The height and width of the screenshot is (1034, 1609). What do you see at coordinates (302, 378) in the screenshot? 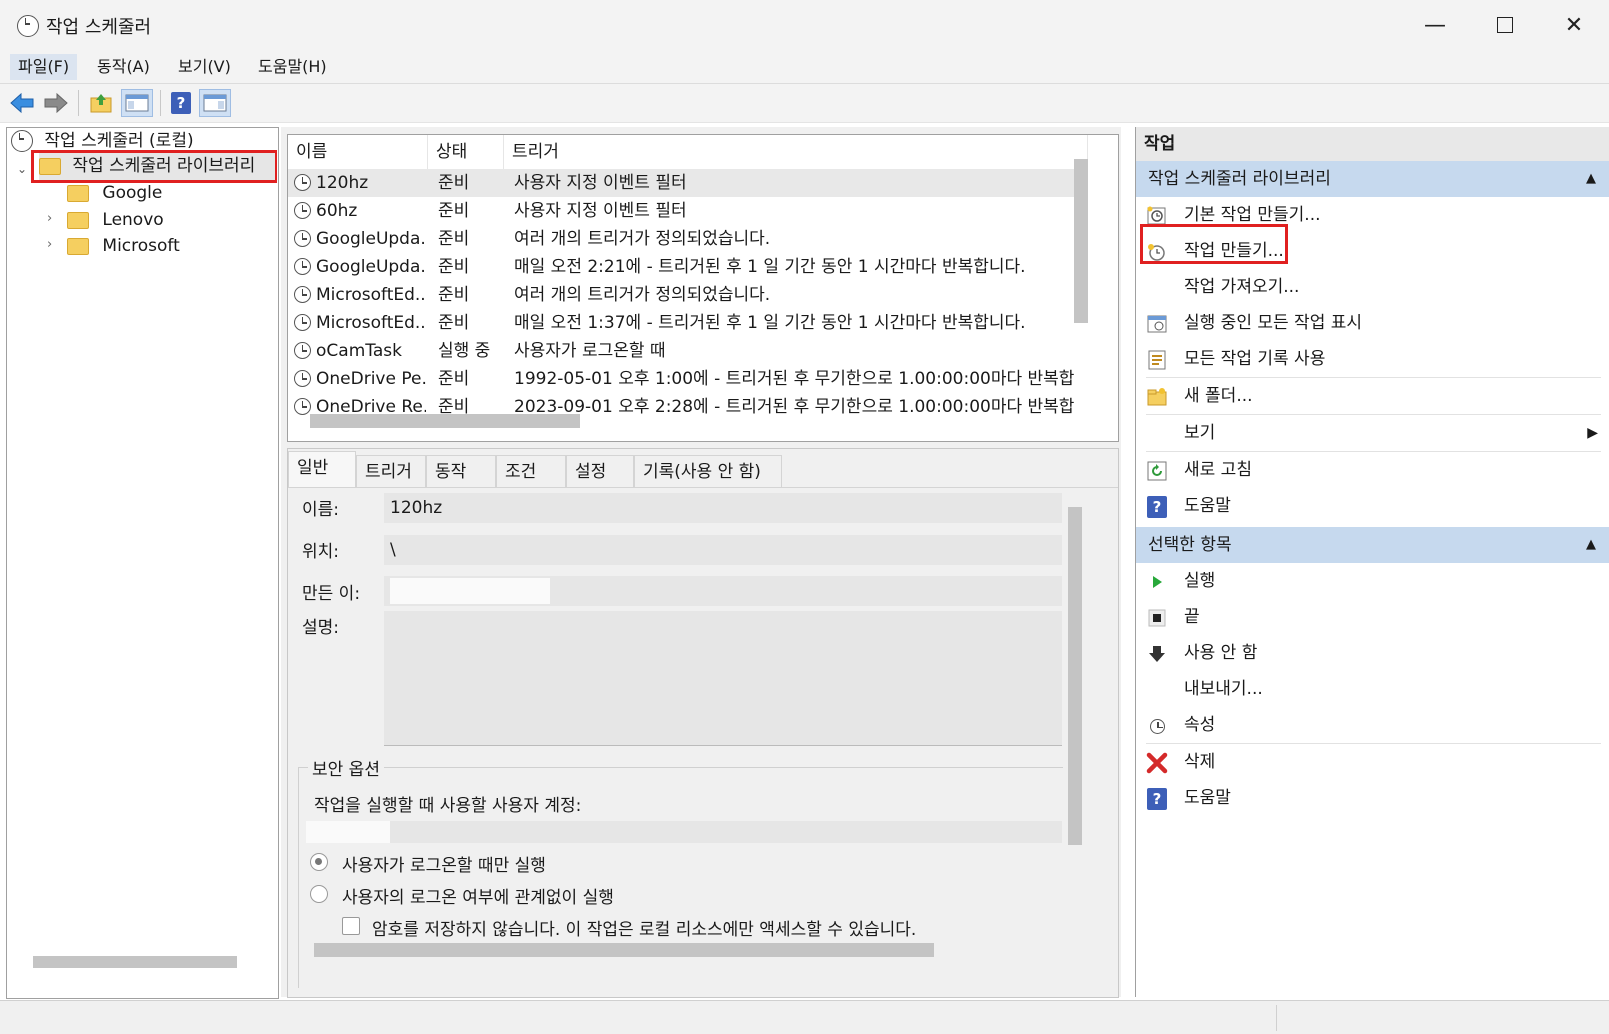
I see `task-clock-icon` at bounding box center [302, 378].